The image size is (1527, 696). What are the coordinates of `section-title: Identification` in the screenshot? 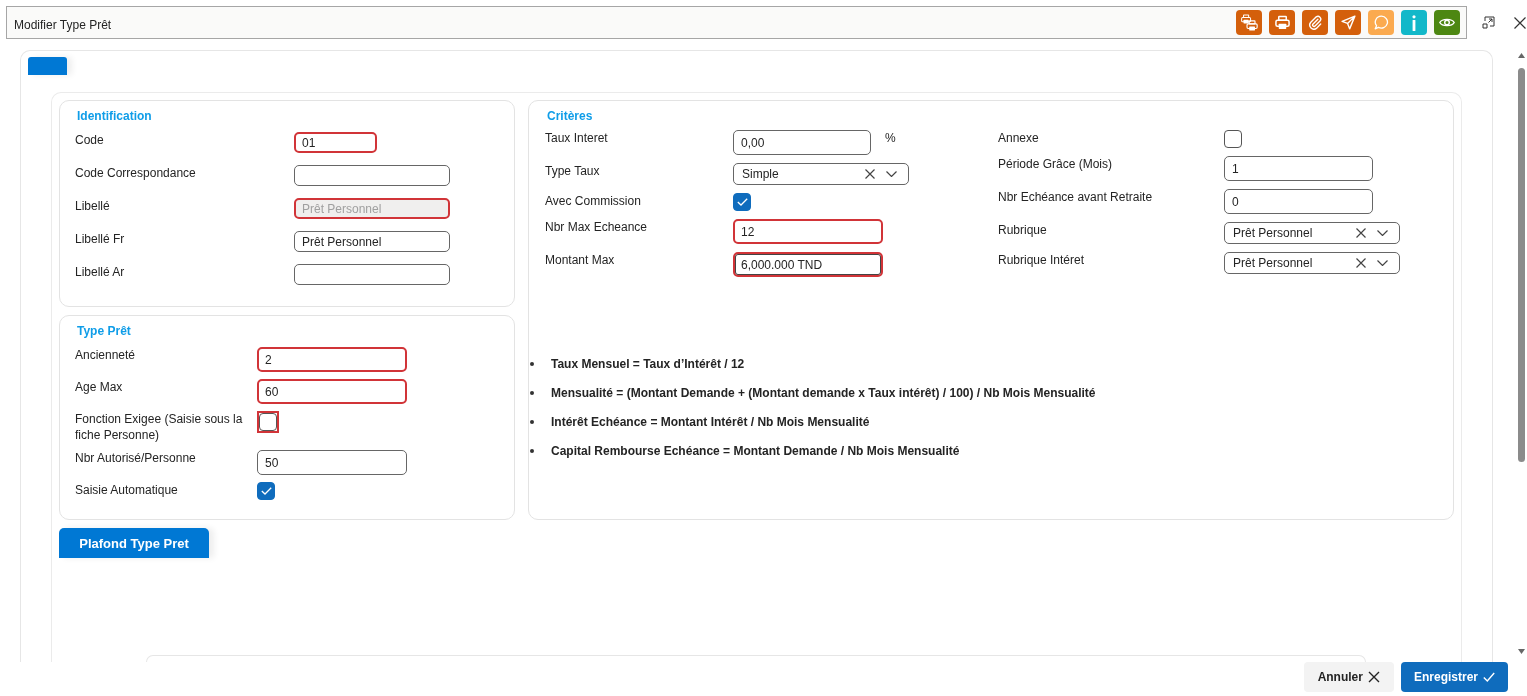 It's located at (114, 116).